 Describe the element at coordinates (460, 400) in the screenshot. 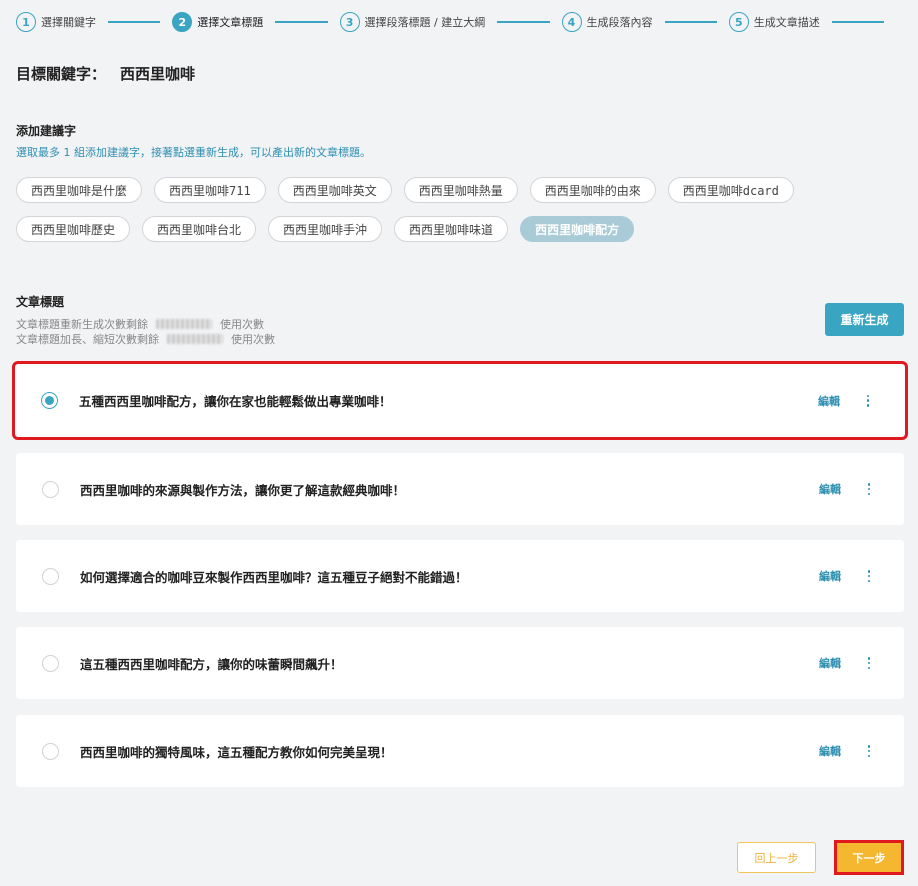

I see `title-option-1: 五種西西里咖啡配方，讓你在家也能輕鬆做出專業咖啡！ 編輯` at that location.